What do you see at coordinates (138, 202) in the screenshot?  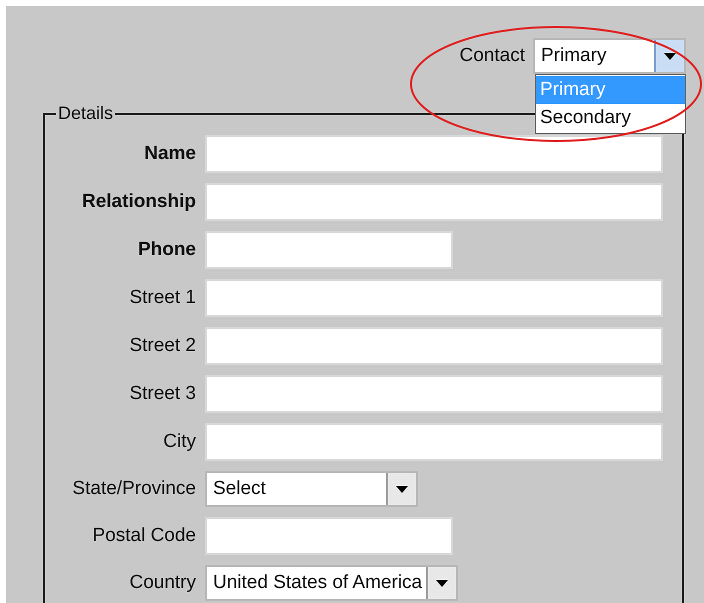 I see `field-label: Relationship` at bounding box center [138, 202].